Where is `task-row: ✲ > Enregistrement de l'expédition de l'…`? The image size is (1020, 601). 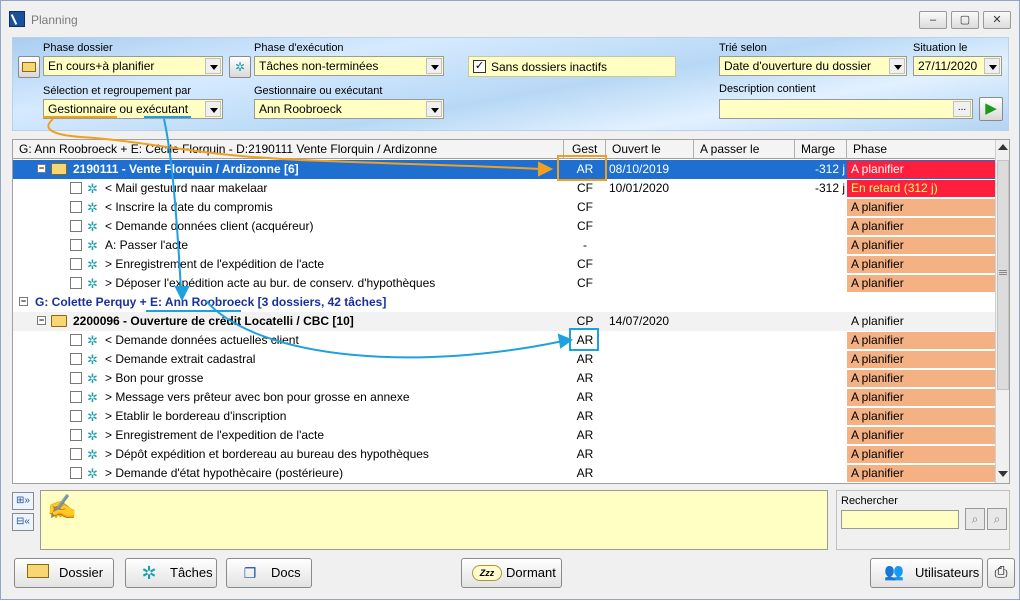 task-row: ✲ > Enregistrement de l'expédition de l'… is located at coordinates (504, 264).